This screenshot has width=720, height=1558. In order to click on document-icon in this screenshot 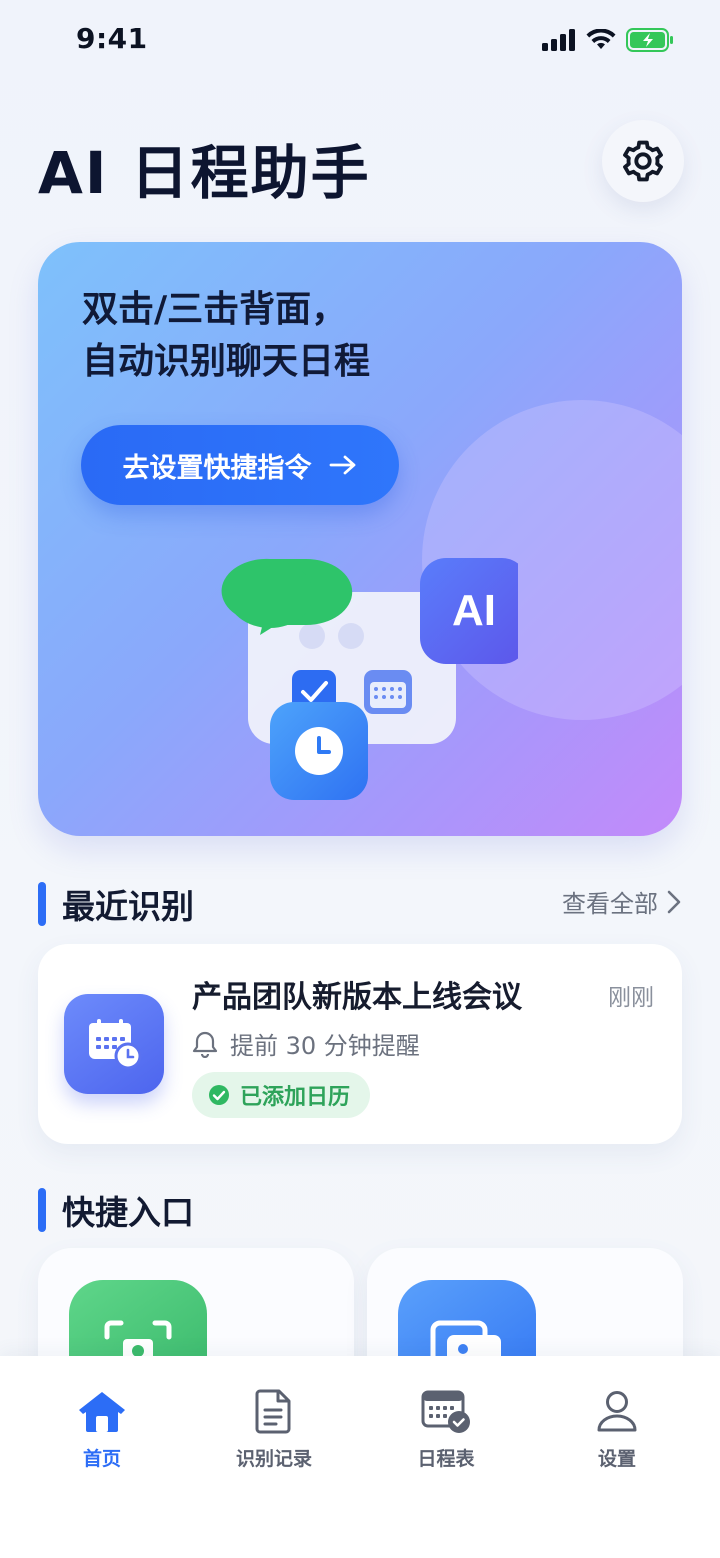, I will do `click(273, 1411)`.